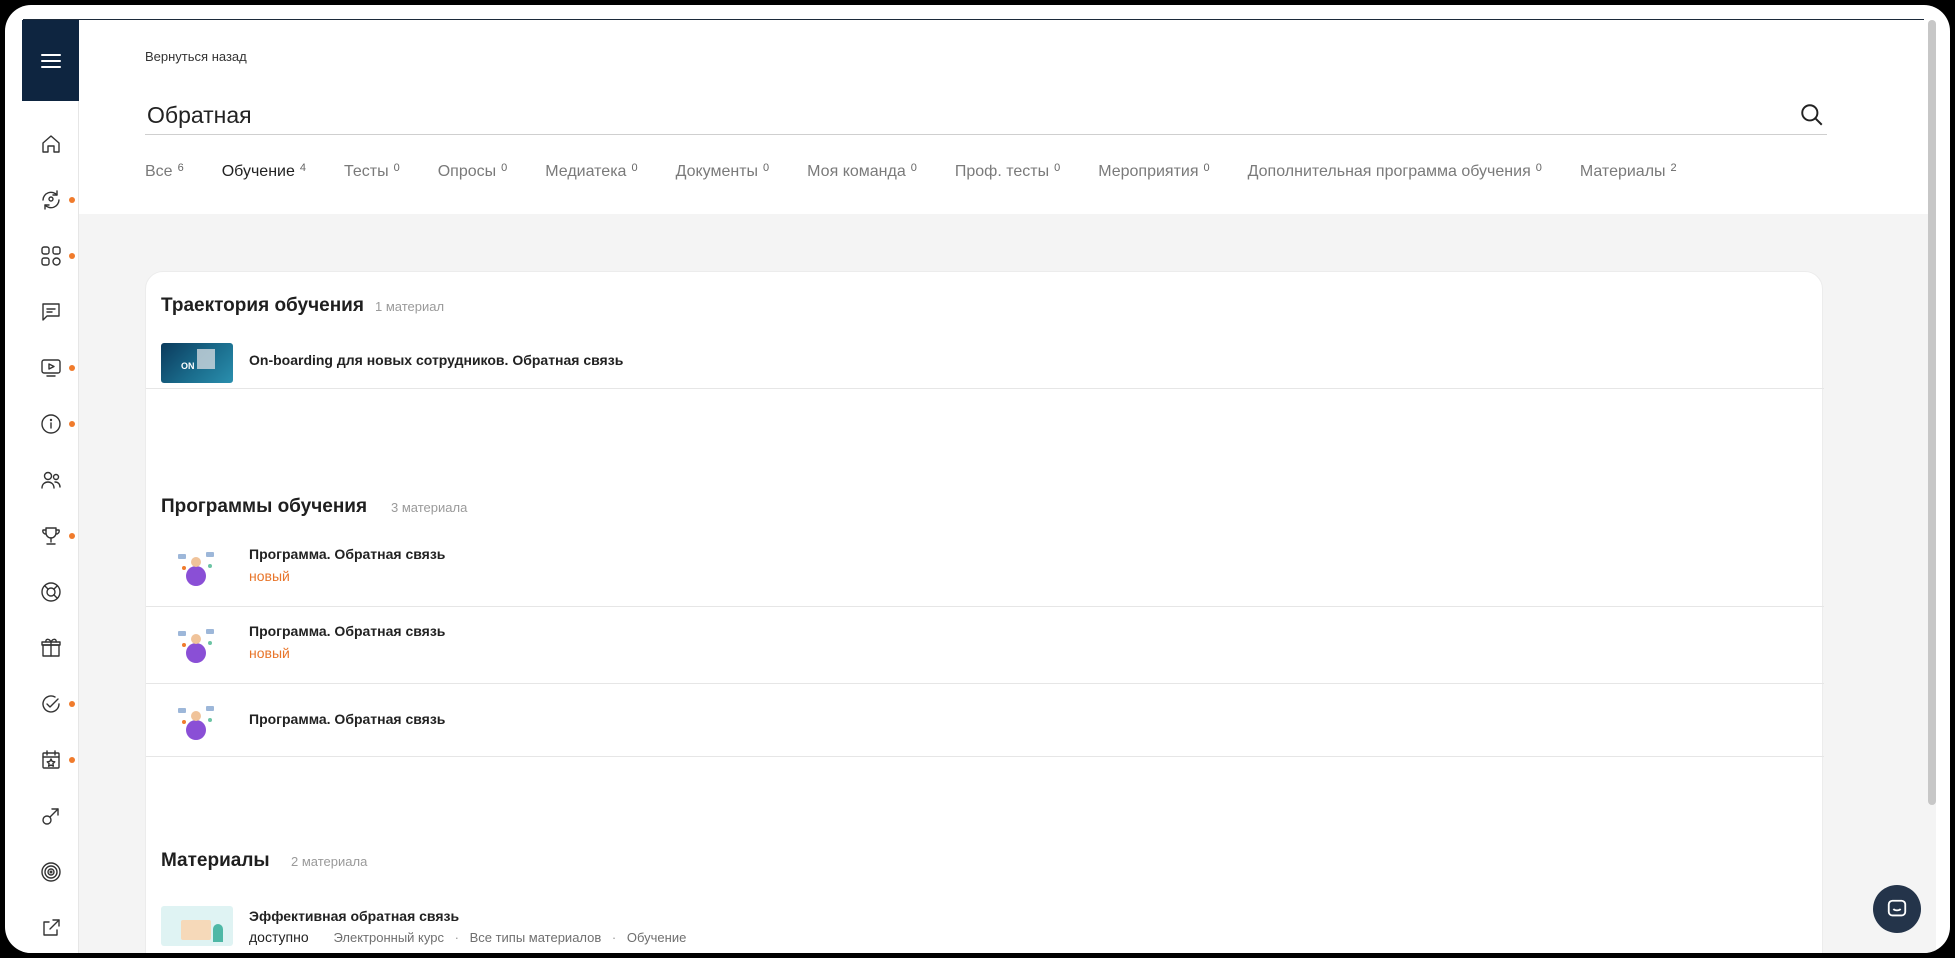  Describe the element at coordinates (50, 928) in the screenshot. I see `sidebar-item-external-link` at that location.